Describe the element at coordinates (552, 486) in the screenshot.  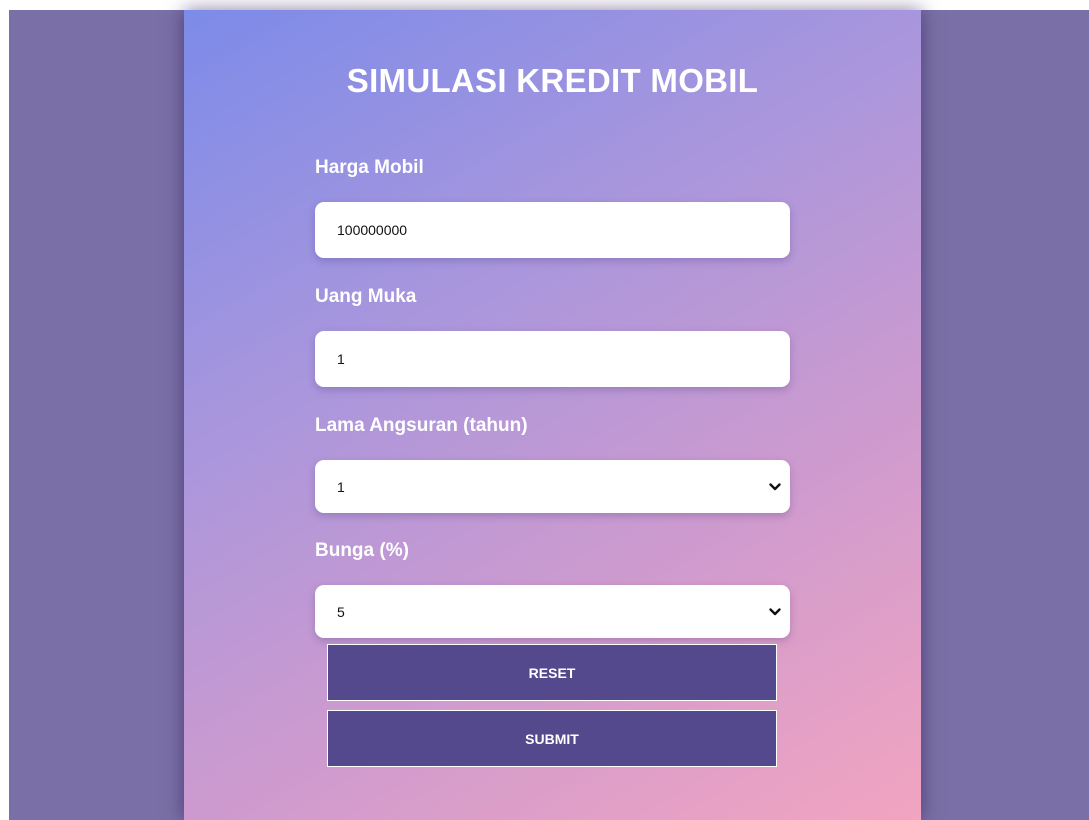
I see `lama-angsuran-select: 1` at that location.